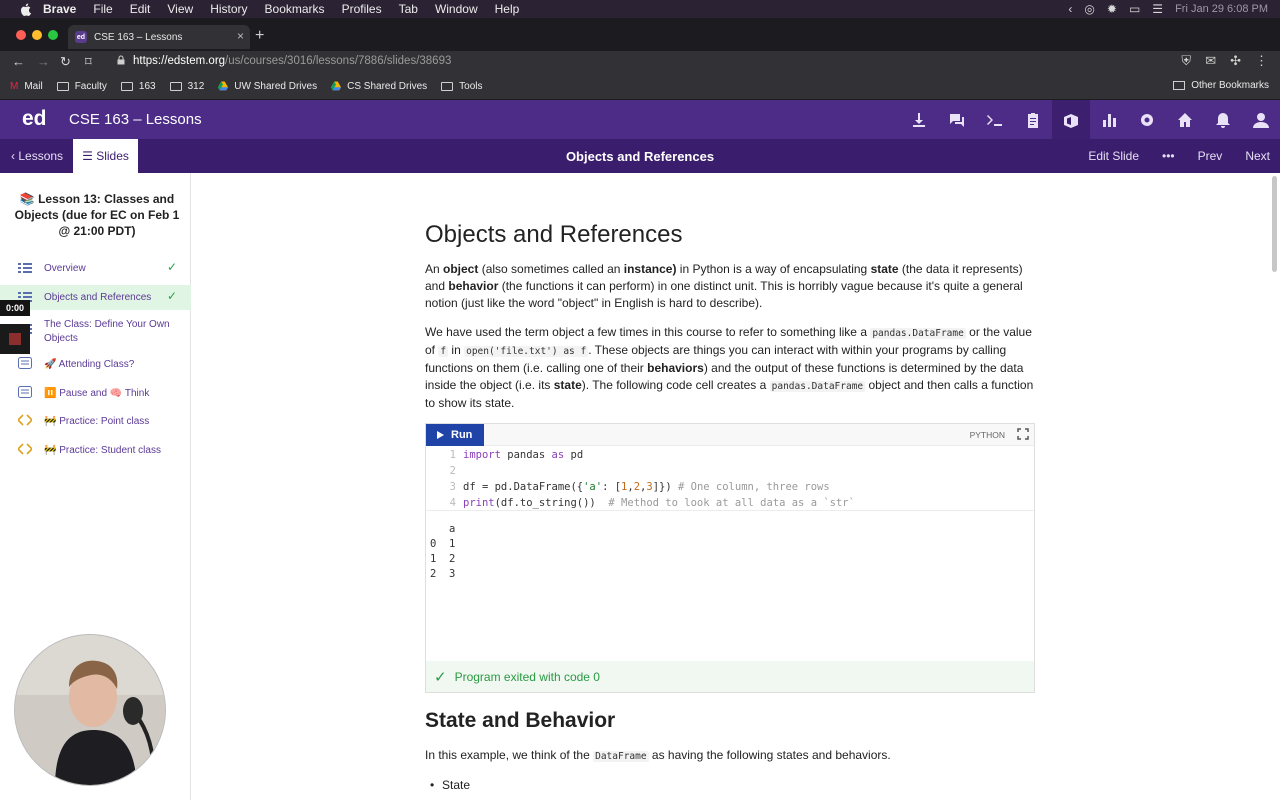 The height and width of the screenshot is (800, 1280). I want to click on other-bookmarks: Other Bookmarks, so click(1221, 85).